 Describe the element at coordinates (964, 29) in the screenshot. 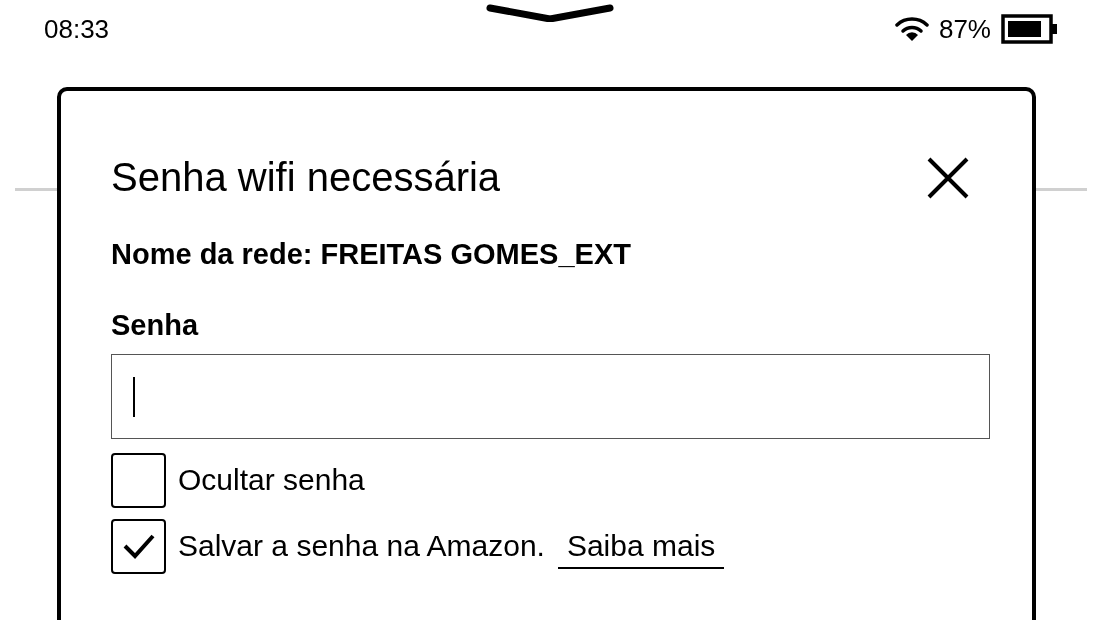

I see `battery-percent: 87%` at that location.